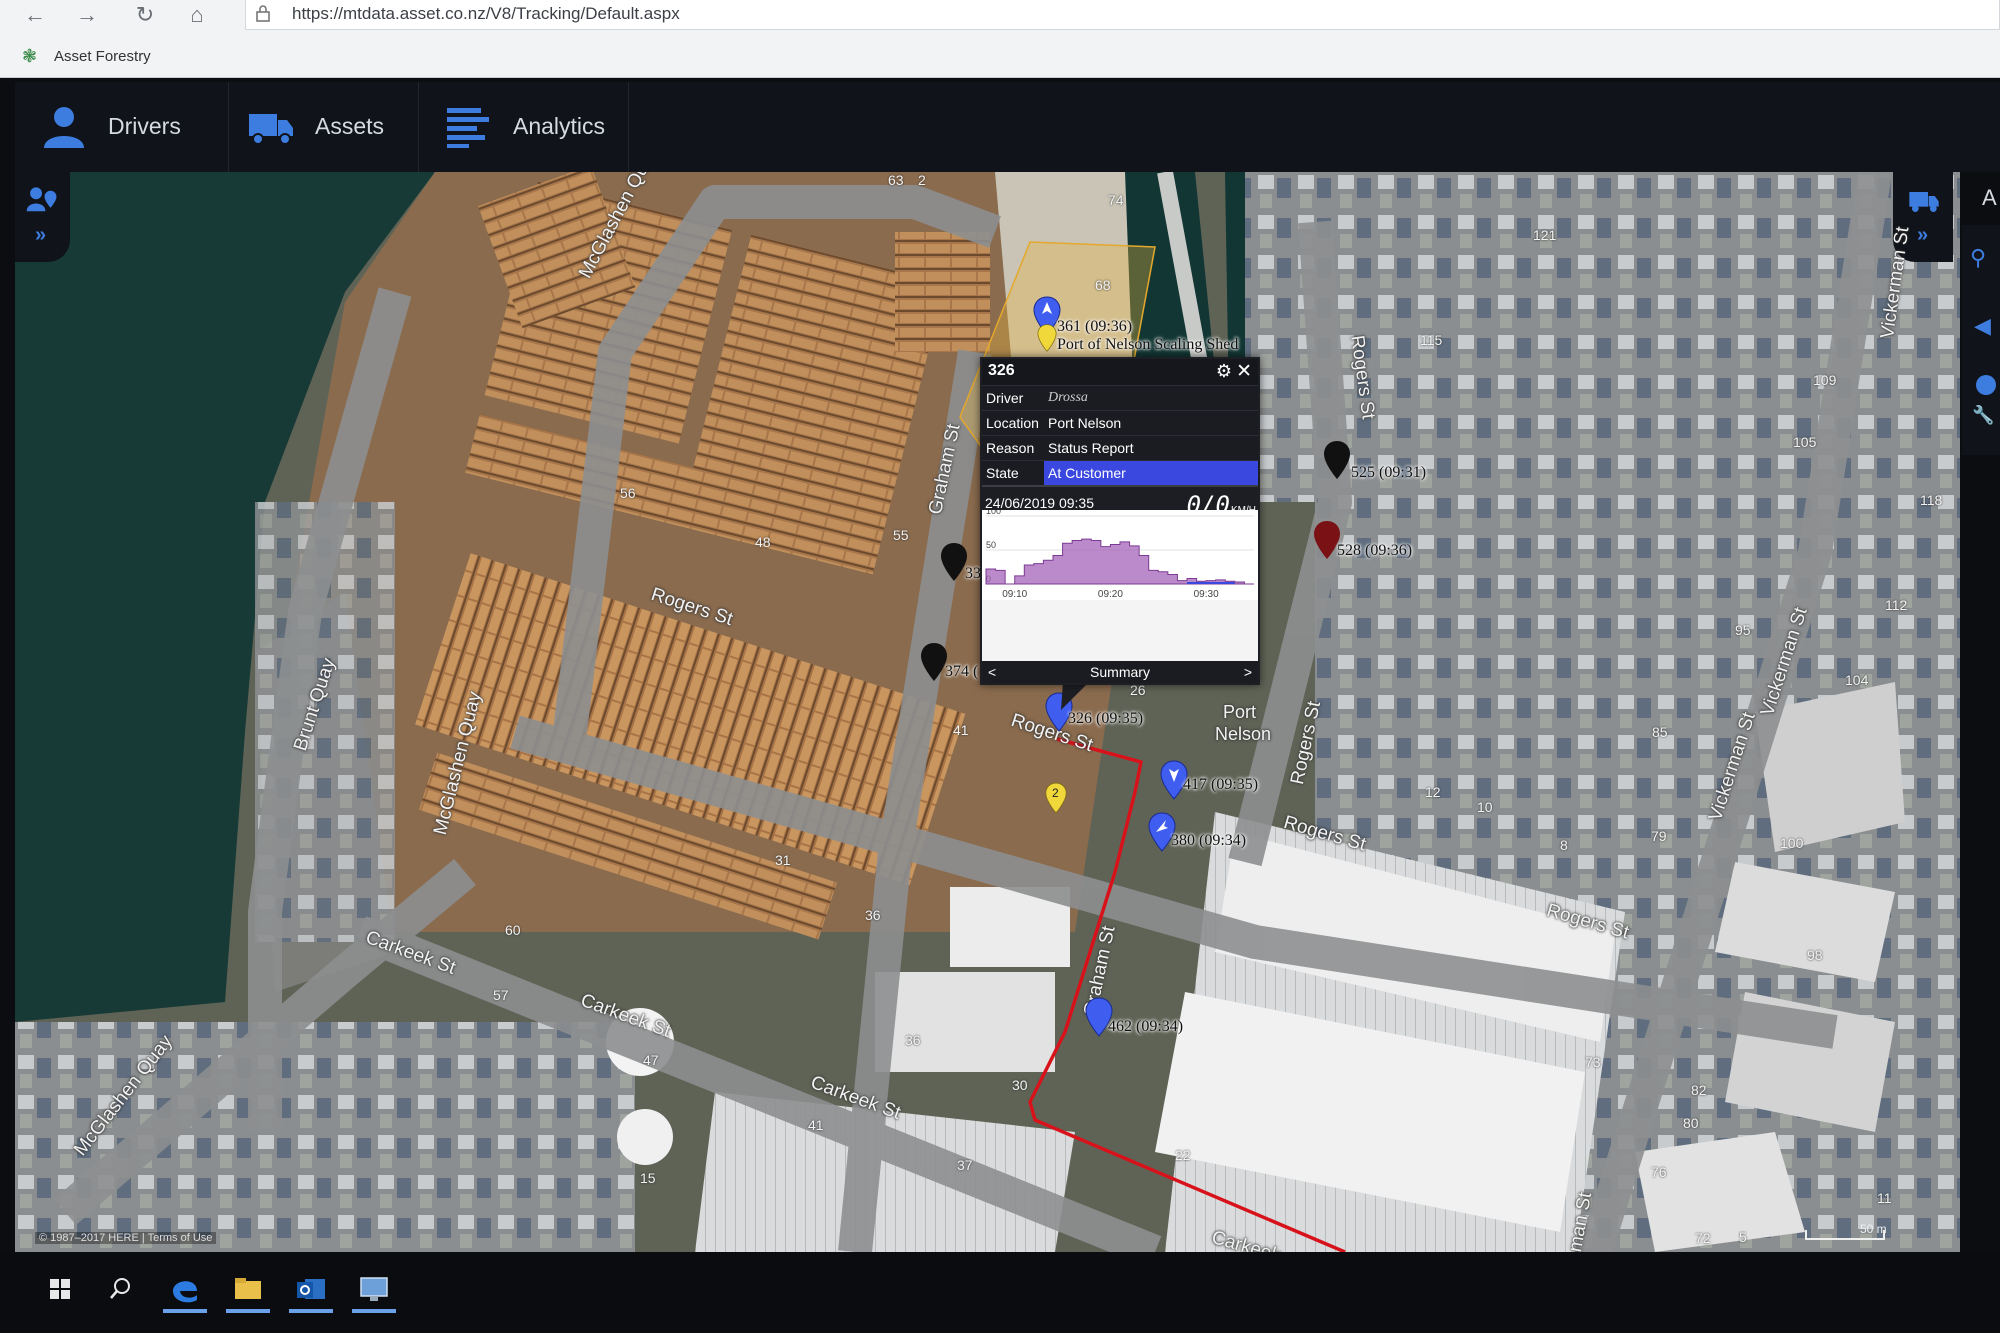 This screenshot has width=2000, height=1333. I want to click on place-label: Port, so click(1240, 712).